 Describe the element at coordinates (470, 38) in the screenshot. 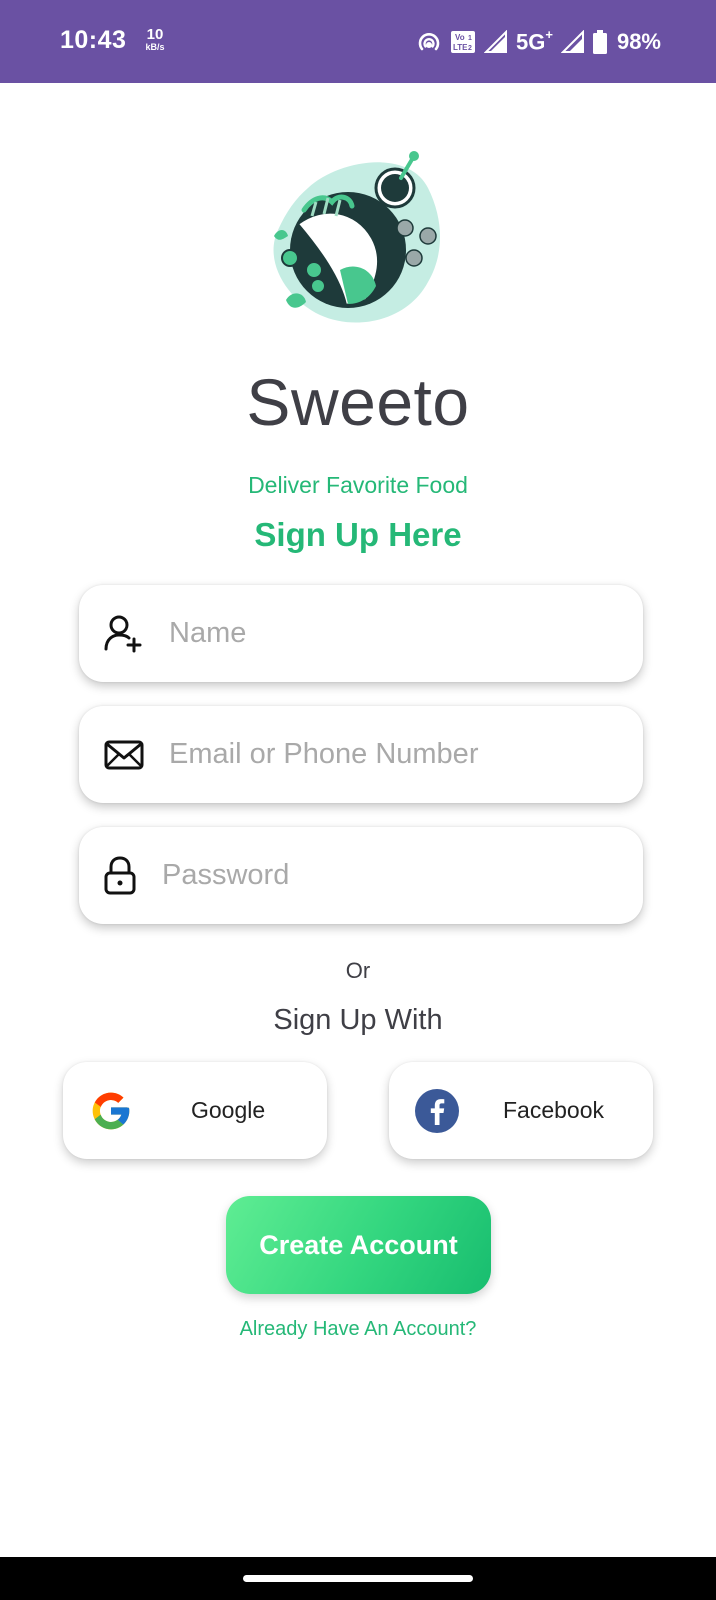

I see `svg-text: 1` at that location.